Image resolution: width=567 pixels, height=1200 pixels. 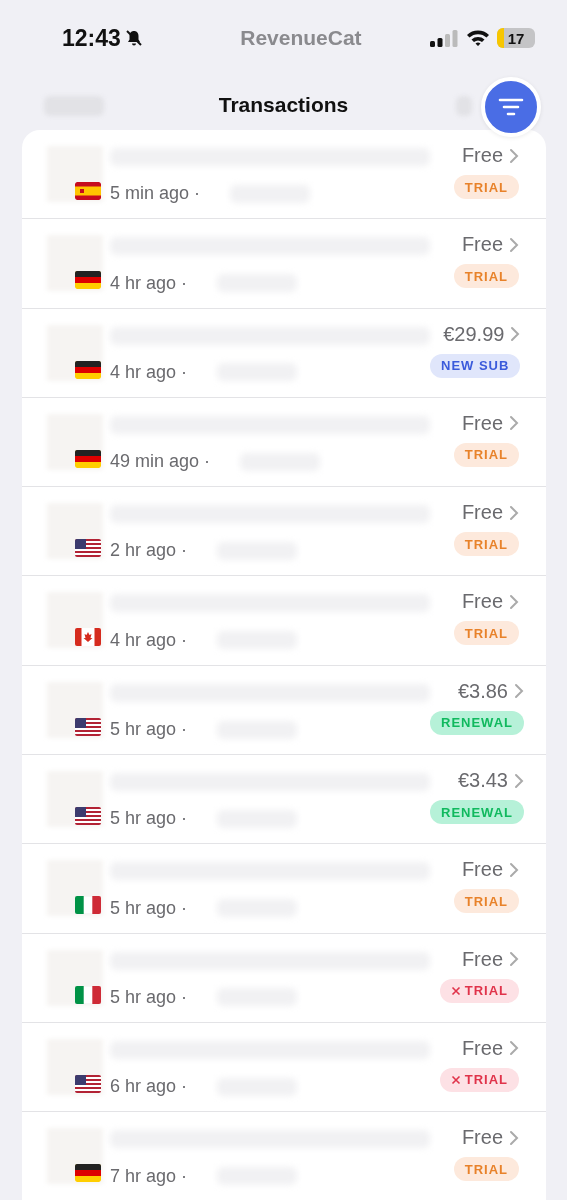 I want to click on screen-title: Transactions, so click(x=283, y=105).